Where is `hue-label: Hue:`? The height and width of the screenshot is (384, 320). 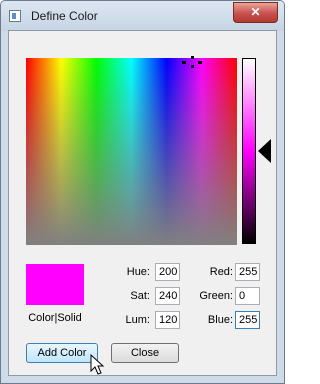
hue-label: Hue: is located at coordinates (138, 272).